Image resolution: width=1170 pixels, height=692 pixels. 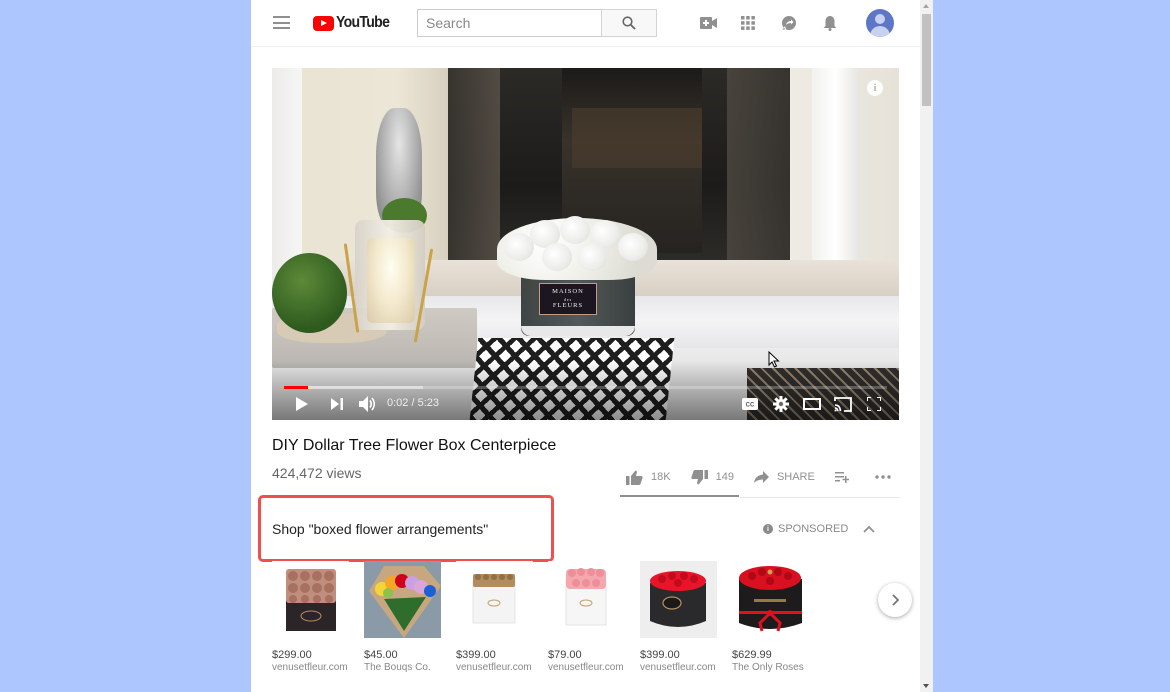 What do you see at coordinates (926, 6) in the screenshot?
I see `scroll-up-arrow-icon` at bounding box center [926, 6].